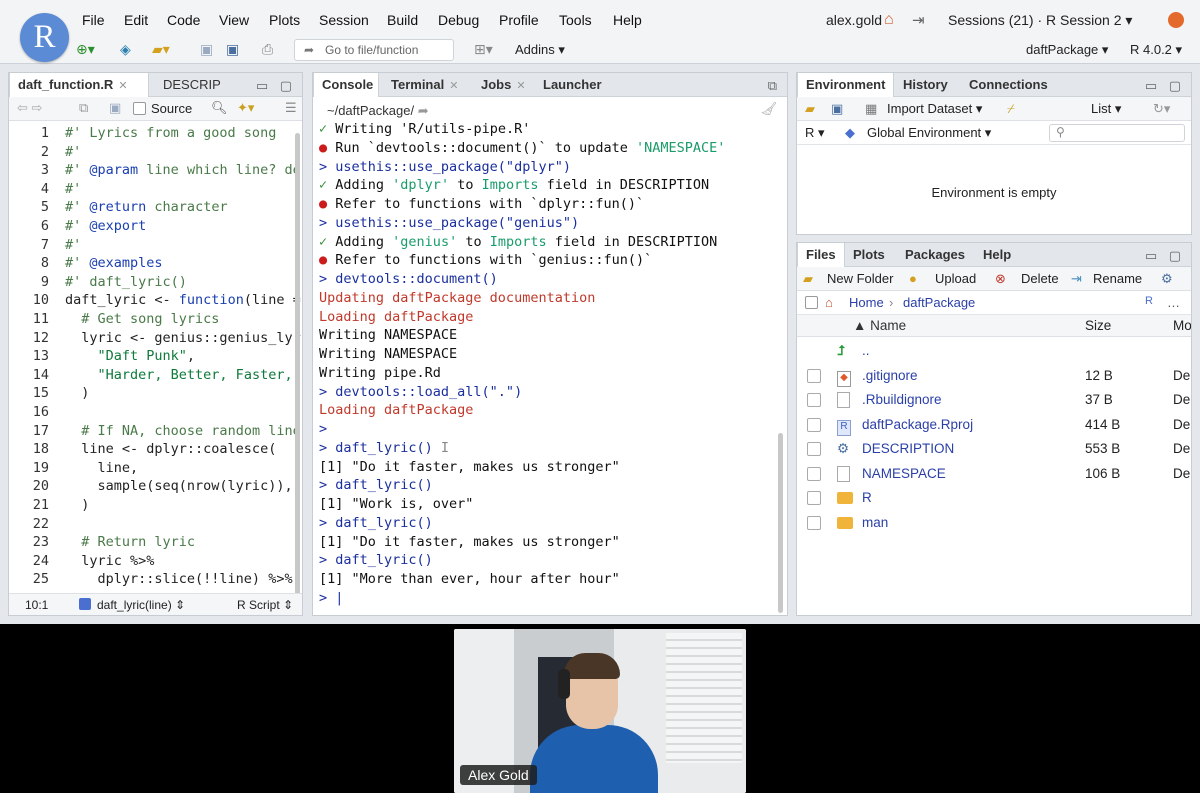 This screenshot has height=793, width=1200. Describe the element at coordinates (79, 85) in the screenshot. I see `tab-daft-function: daft_function.R ✕` at that location.